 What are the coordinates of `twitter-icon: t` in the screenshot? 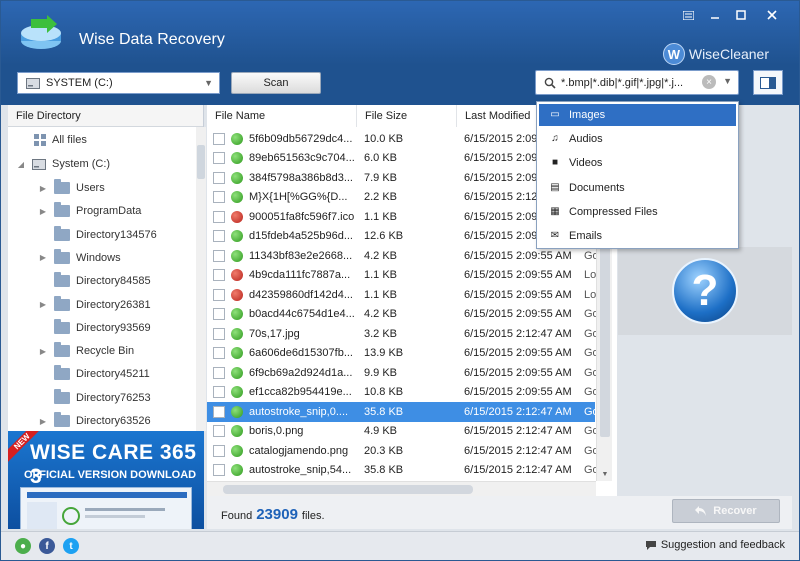 It's located at (71, 546).